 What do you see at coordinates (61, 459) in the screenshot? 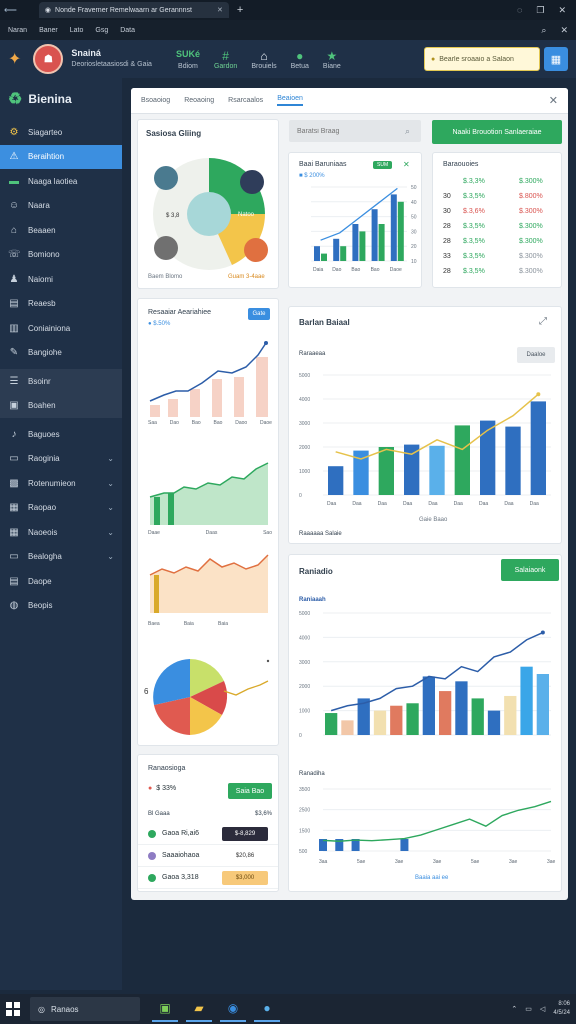
I see `sidebar-item-raoginia: ▭ Raoginia ⌄` at bounding box center [61, 459].